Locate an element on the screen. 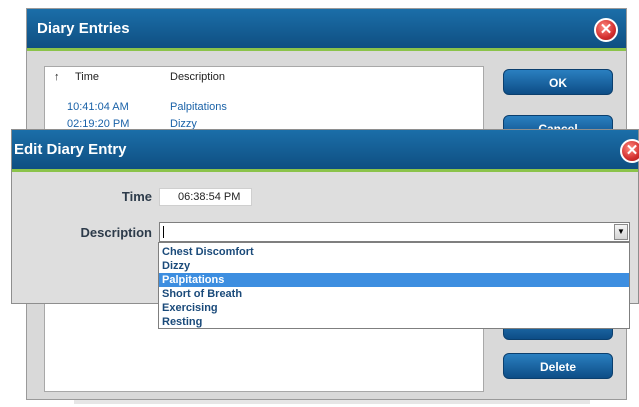  column-header-time: Time is located at coordinates (87, 77).